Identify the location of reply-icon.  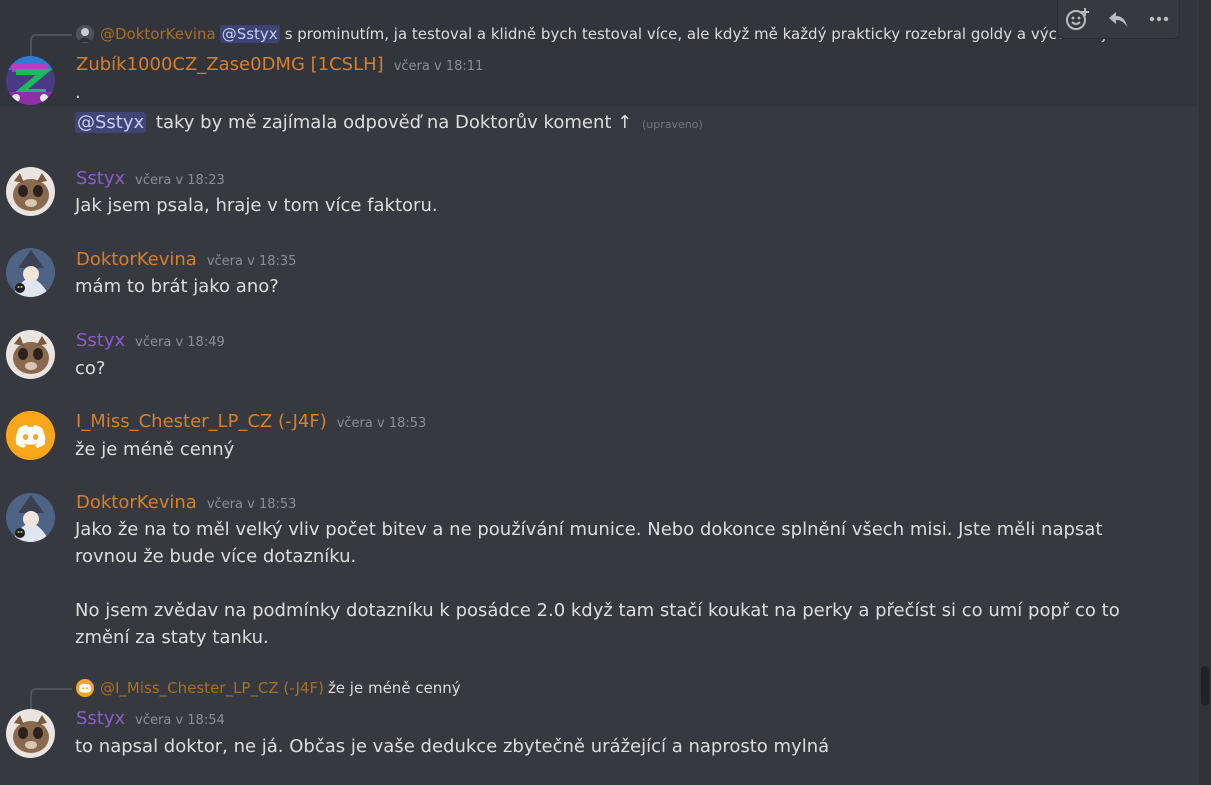
(1118, 19).